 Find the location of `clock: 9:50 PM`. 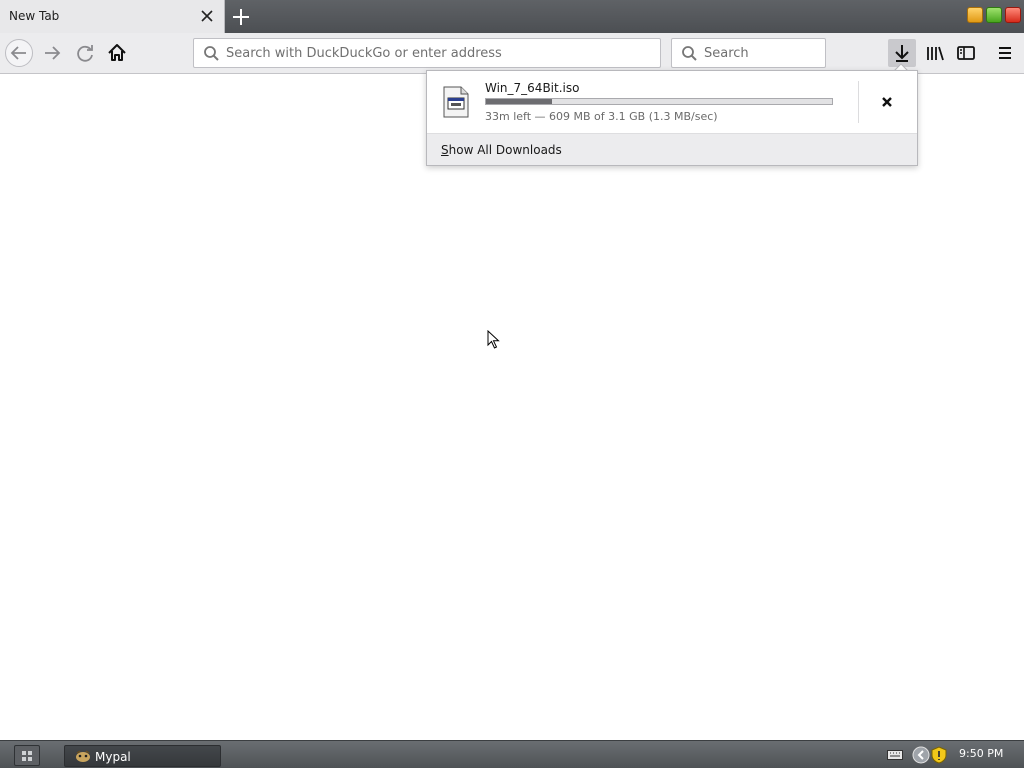

clock: 9:50 PM is located at coordinates (981, 753).